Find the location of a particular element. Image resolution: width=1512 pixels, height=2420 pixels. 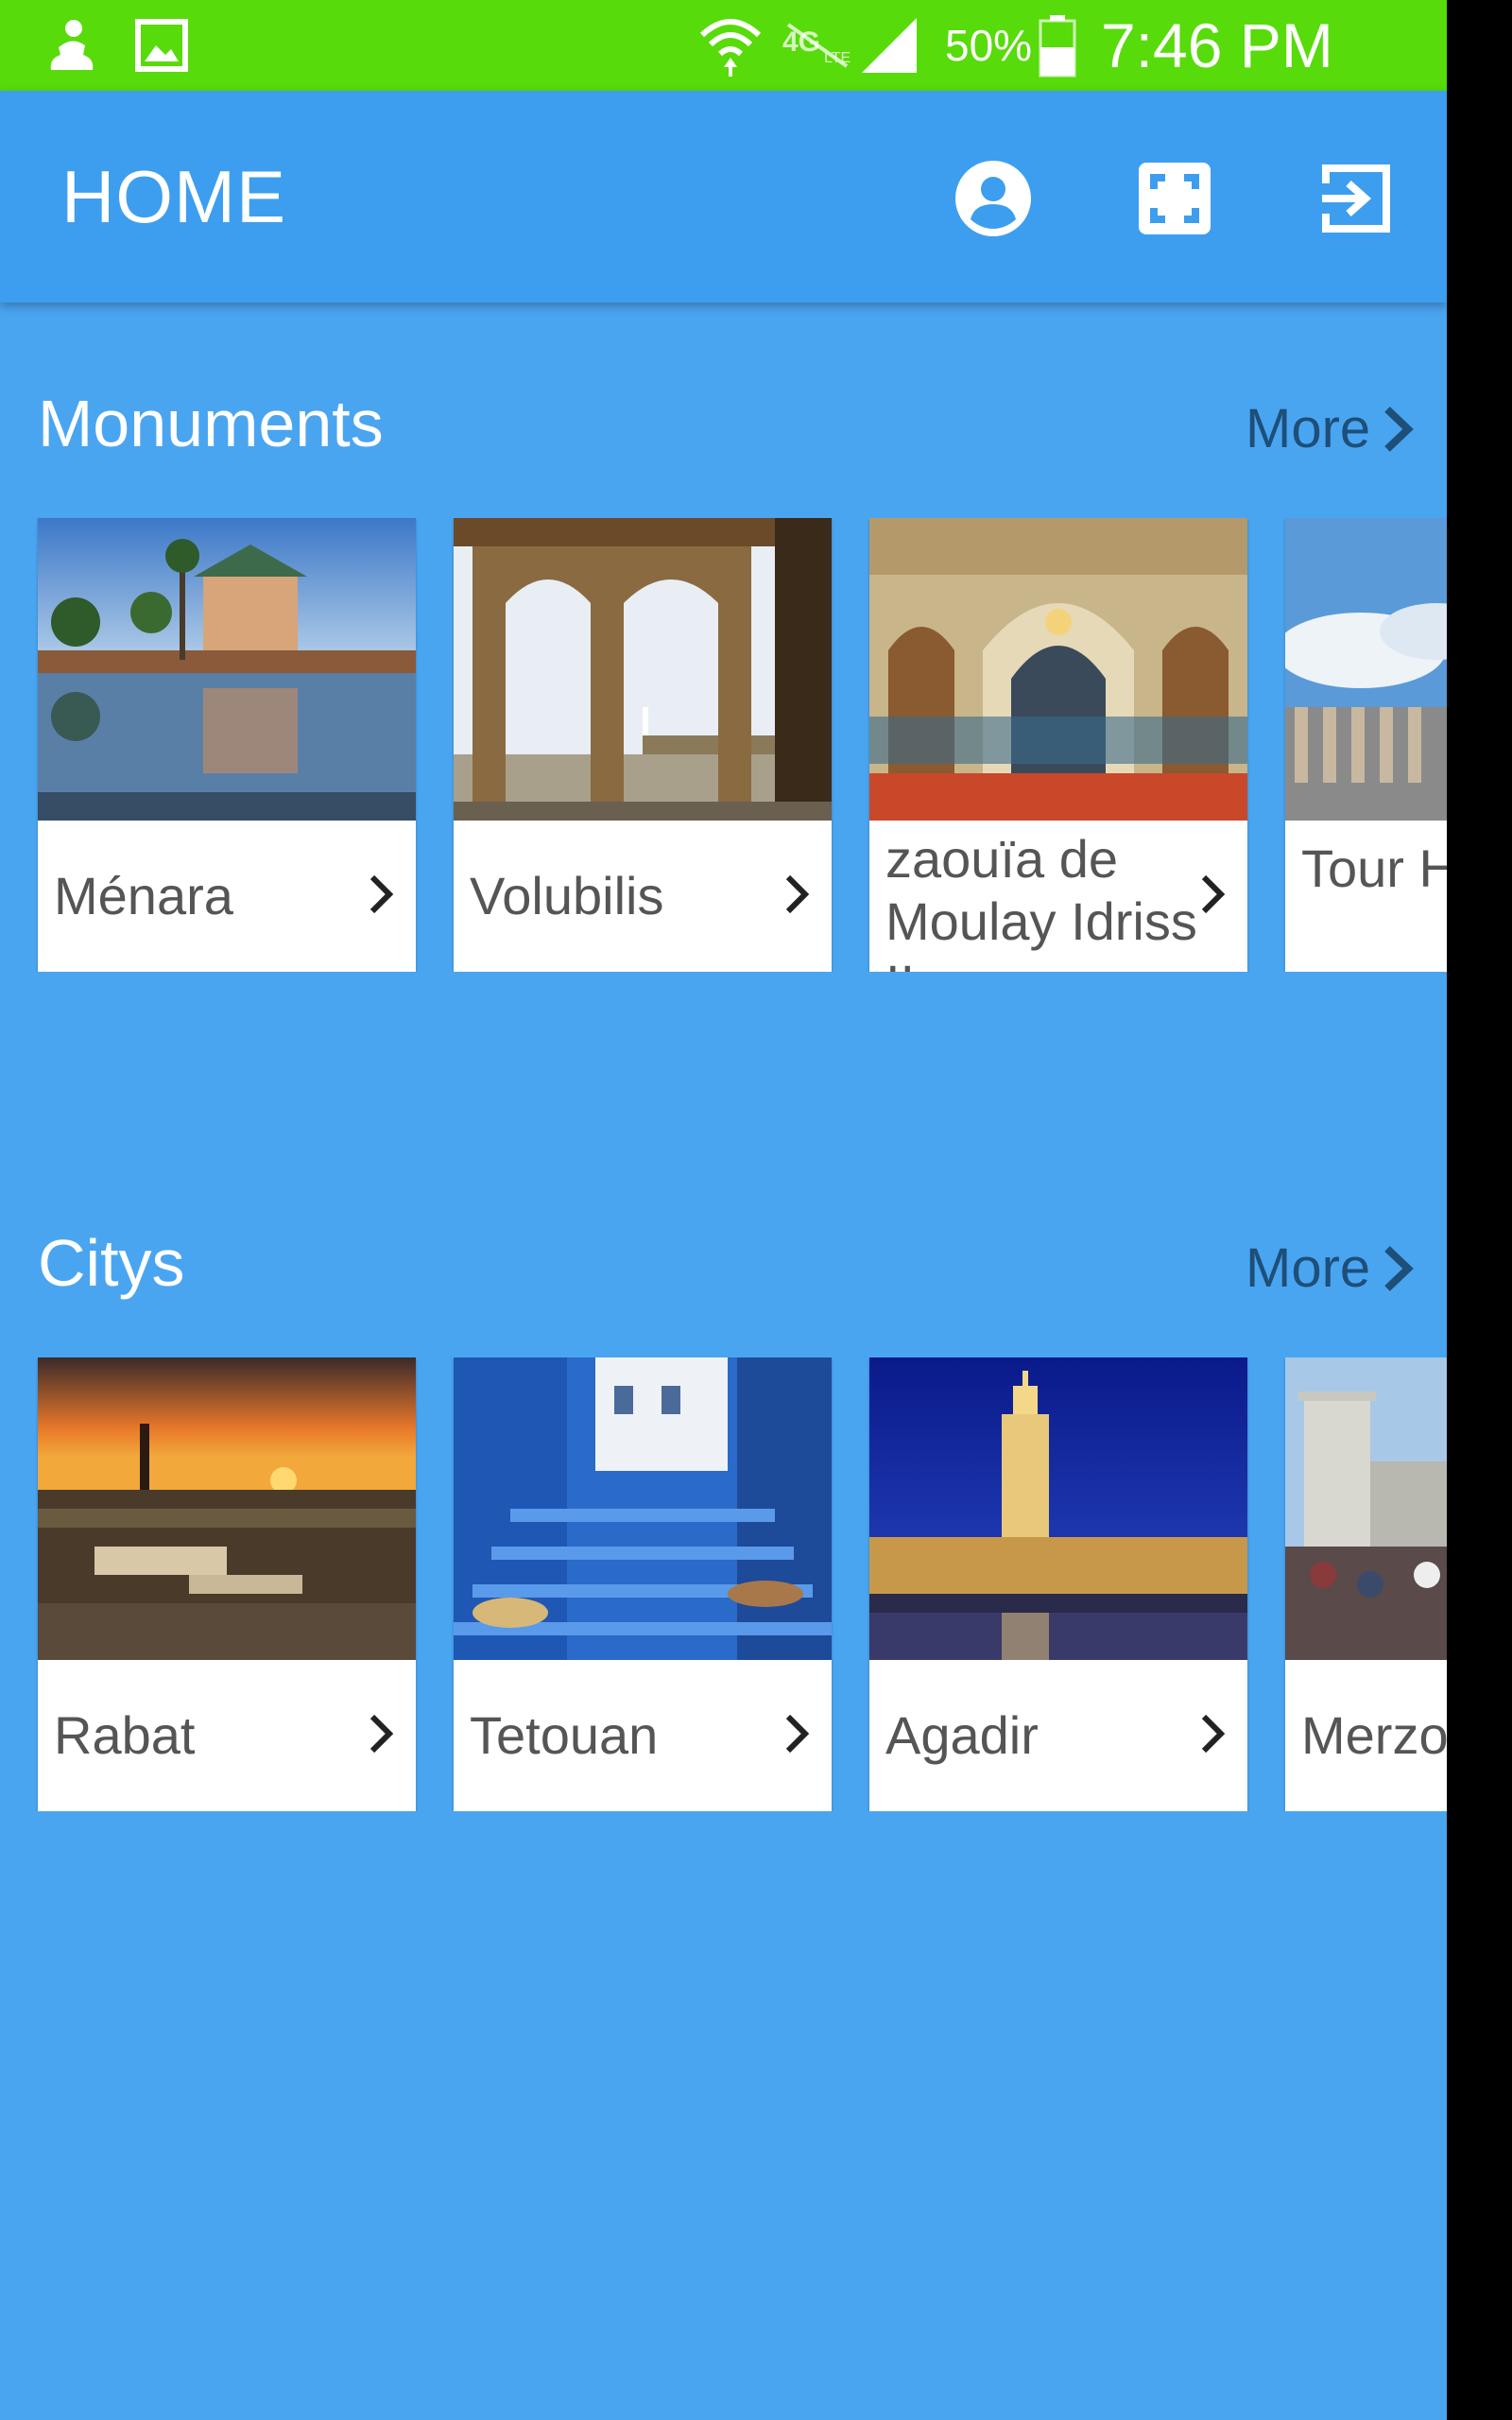

card-title: Ménara is located at coordinates (143, 895).